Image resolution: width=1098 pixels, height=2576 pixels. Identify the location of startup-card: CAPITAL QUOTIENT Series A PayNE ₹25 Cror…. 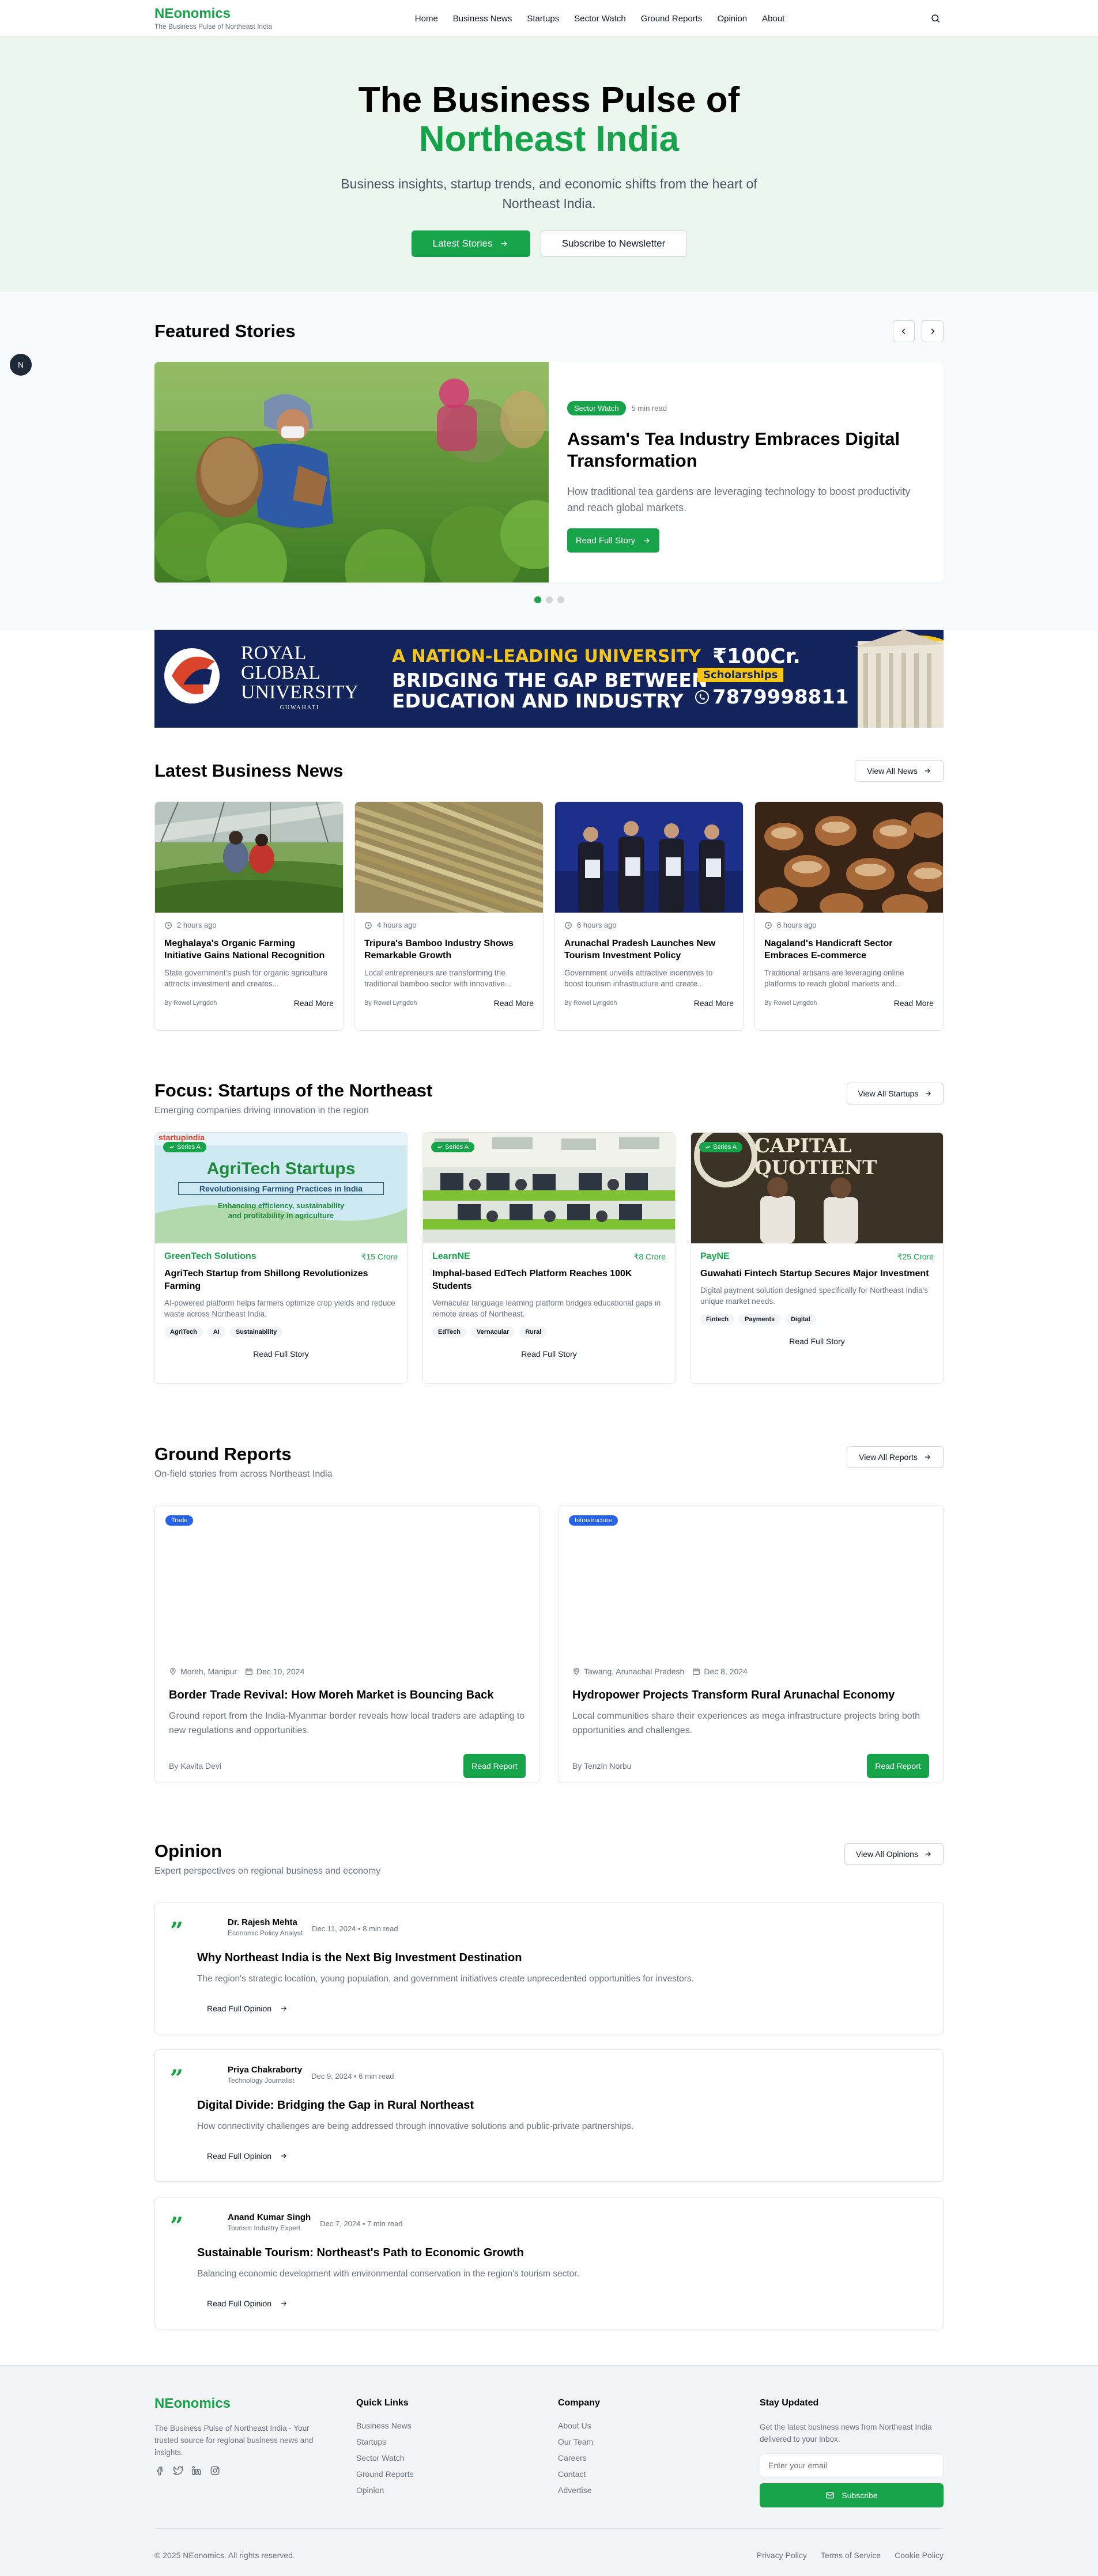
(818, 1258).